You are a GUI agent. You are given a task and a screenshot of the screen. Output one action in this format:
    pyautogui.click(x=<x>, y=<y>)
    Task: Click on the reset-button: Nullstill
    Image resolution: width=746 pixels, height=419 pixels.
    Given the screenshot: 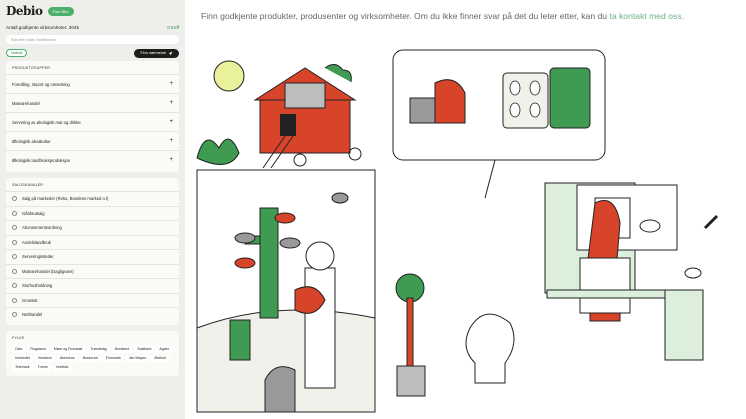 What is the action you would take?
    pyautogui.click(x=17, y=53)
    